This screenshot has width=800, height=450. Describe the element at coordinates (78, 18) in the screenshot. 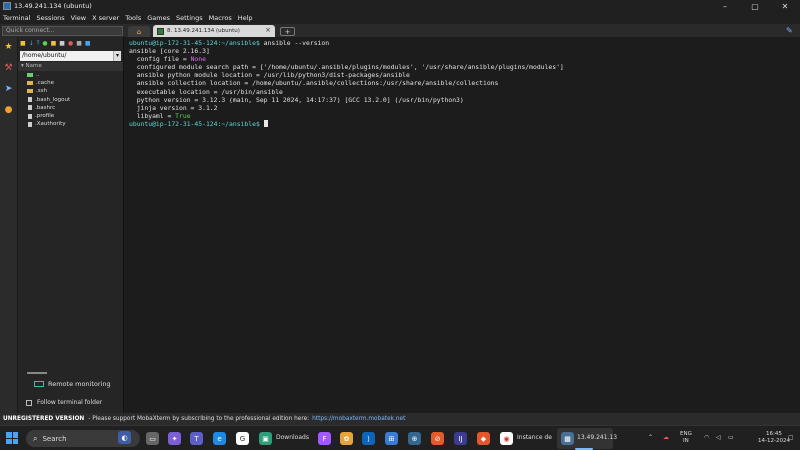

I see `menu-view: View` at that location.